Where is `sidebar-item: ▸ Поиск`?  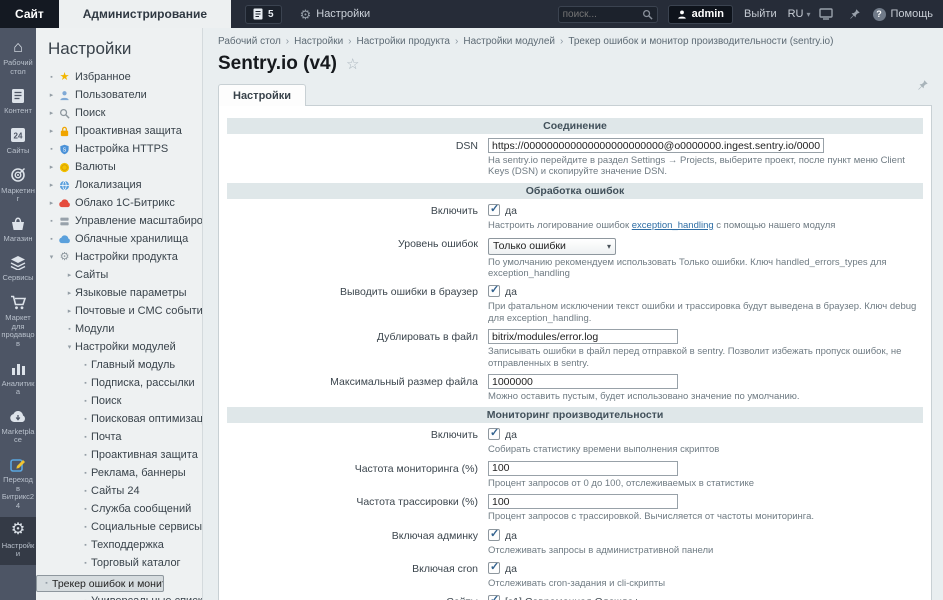 sidebar-item: ▸ Поиск is located at coordinates (119, 113).